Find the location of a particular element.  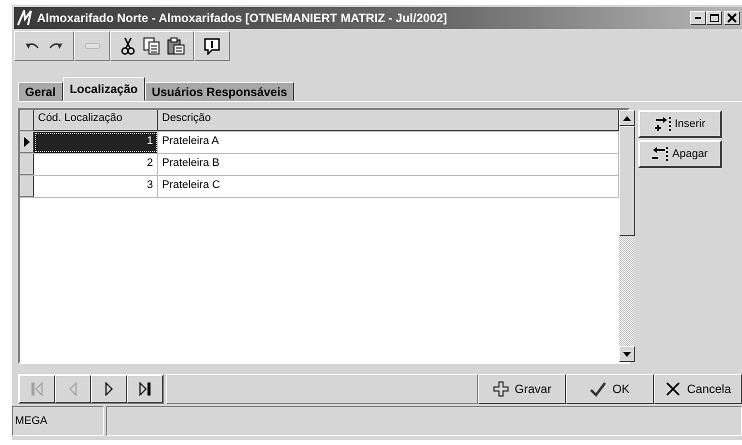

column-header: Cód. Localização is located at coordinates (96, 120).